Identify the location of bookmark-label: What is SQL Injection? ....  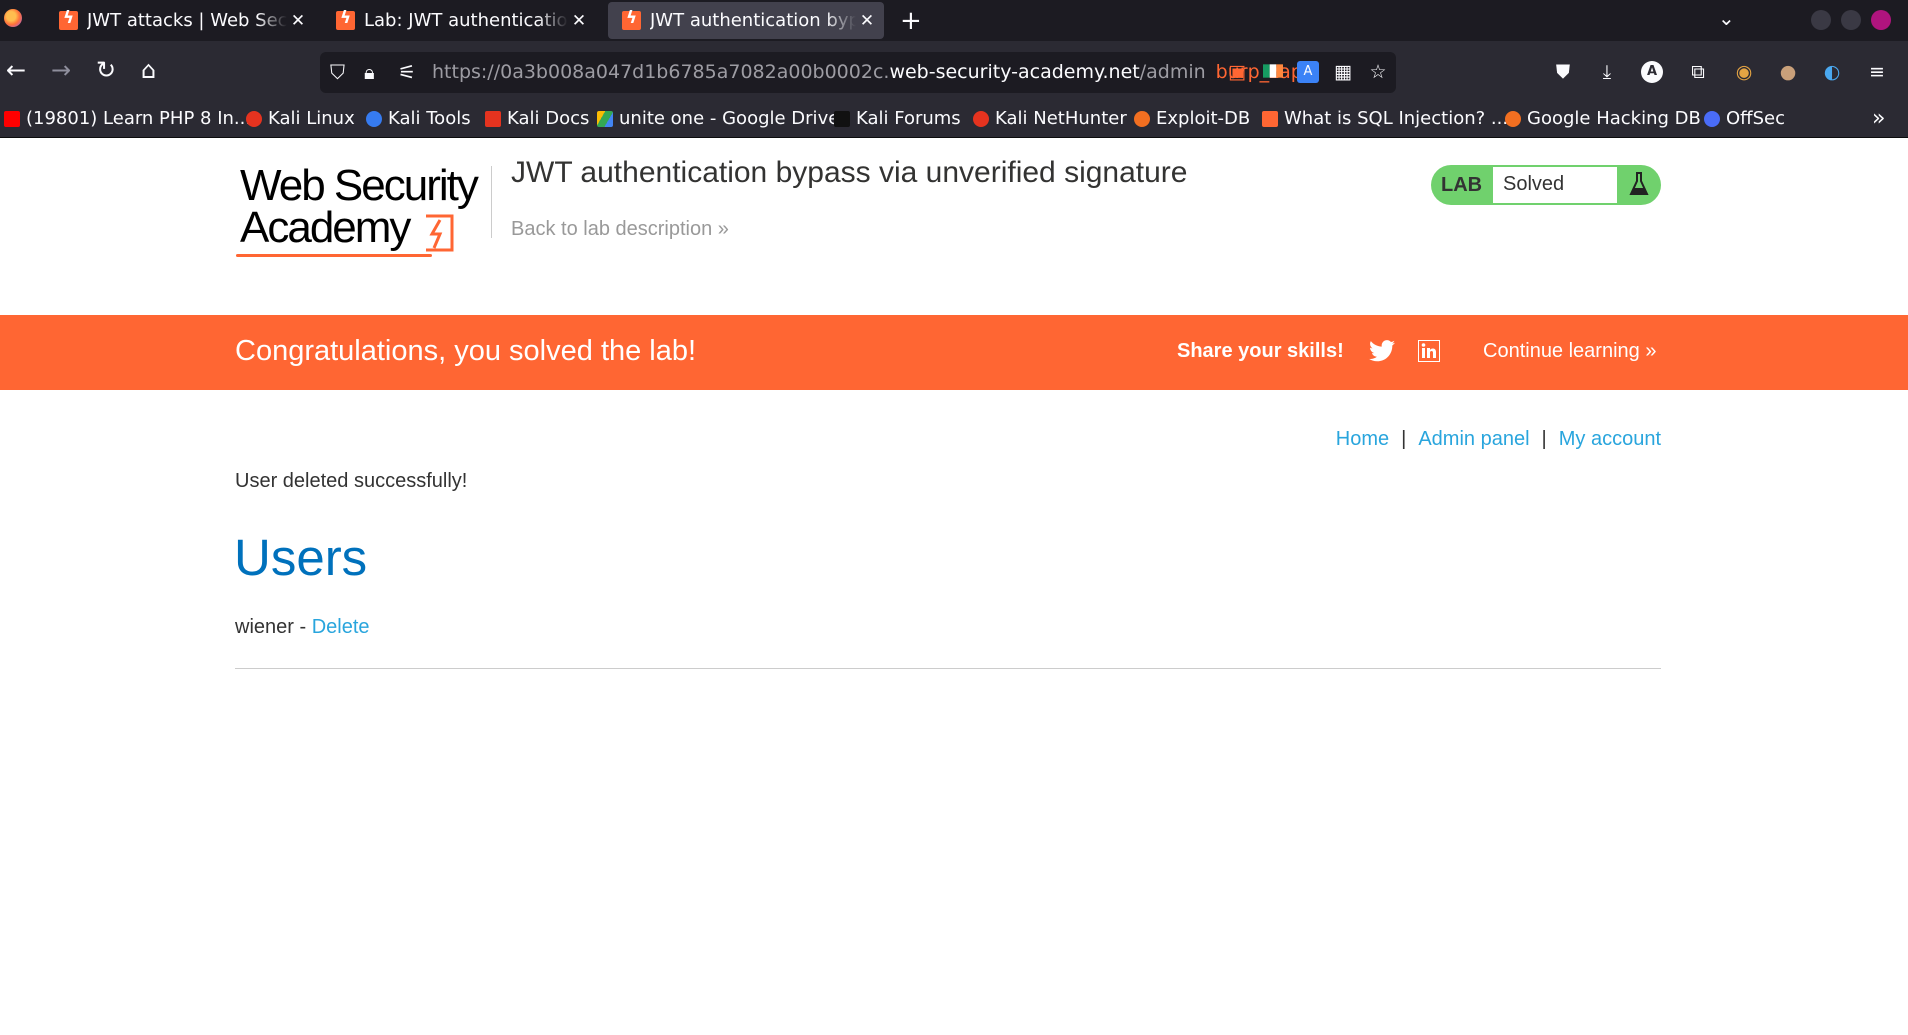
(1396, 118).